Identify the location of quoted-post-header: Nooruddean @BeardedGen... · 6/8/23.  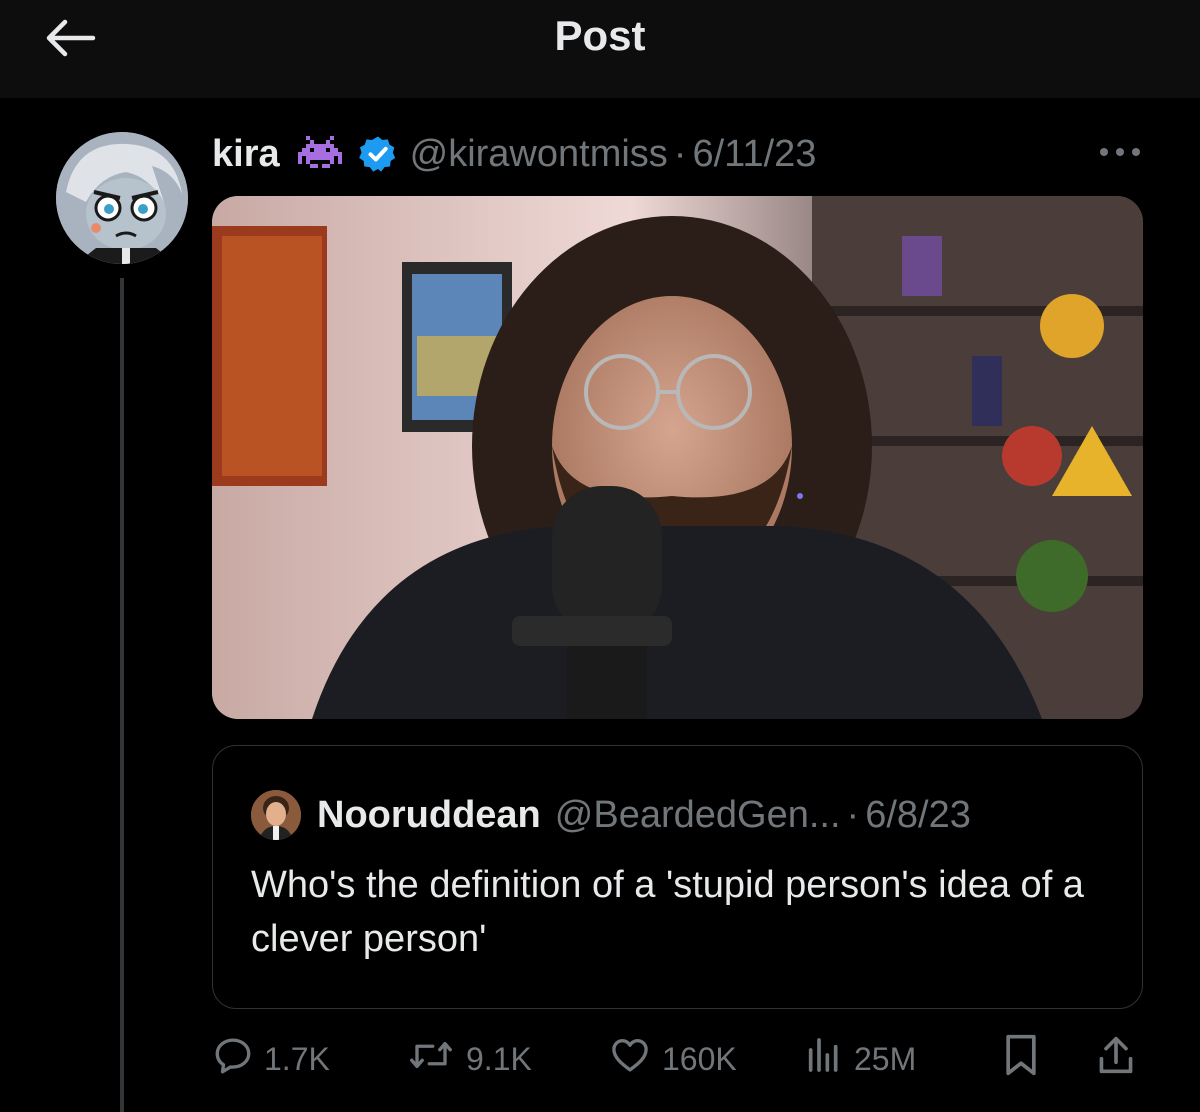
(611, 815).